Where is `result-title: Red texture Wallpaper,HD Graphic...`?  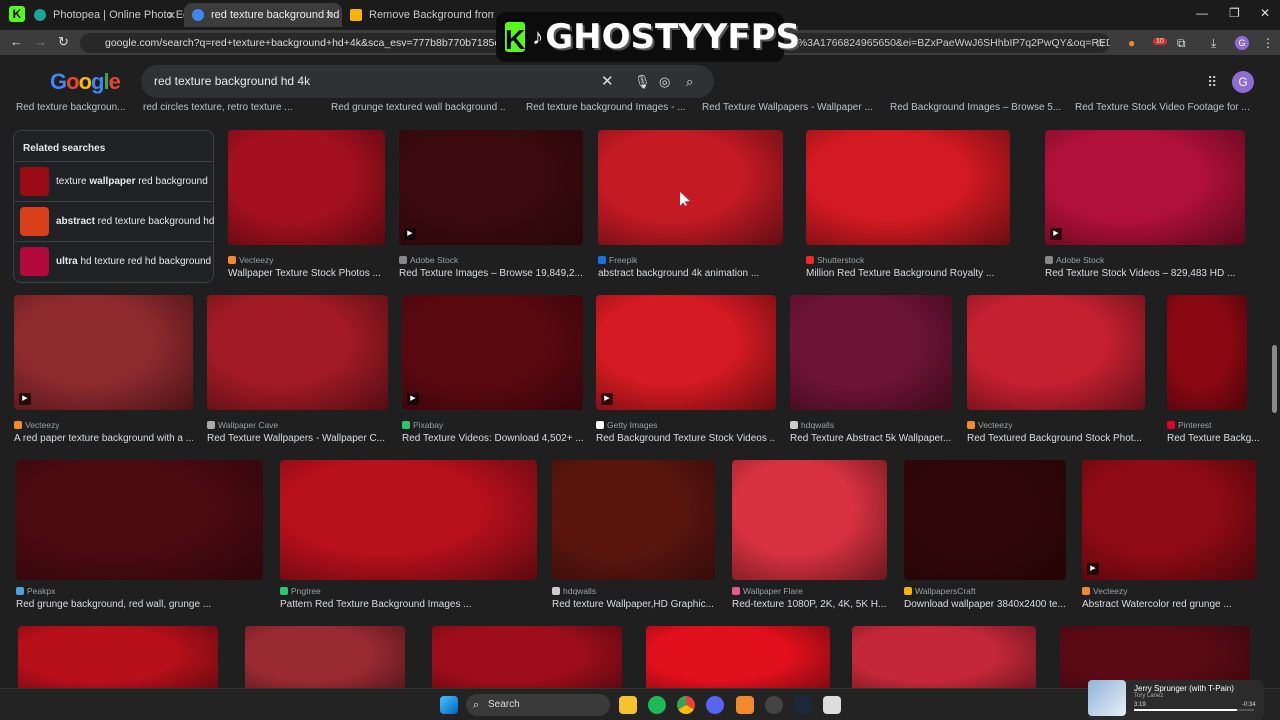 result-title: Red texture Wallpaper,HD Graphic... is located at coordinates (633, 604).